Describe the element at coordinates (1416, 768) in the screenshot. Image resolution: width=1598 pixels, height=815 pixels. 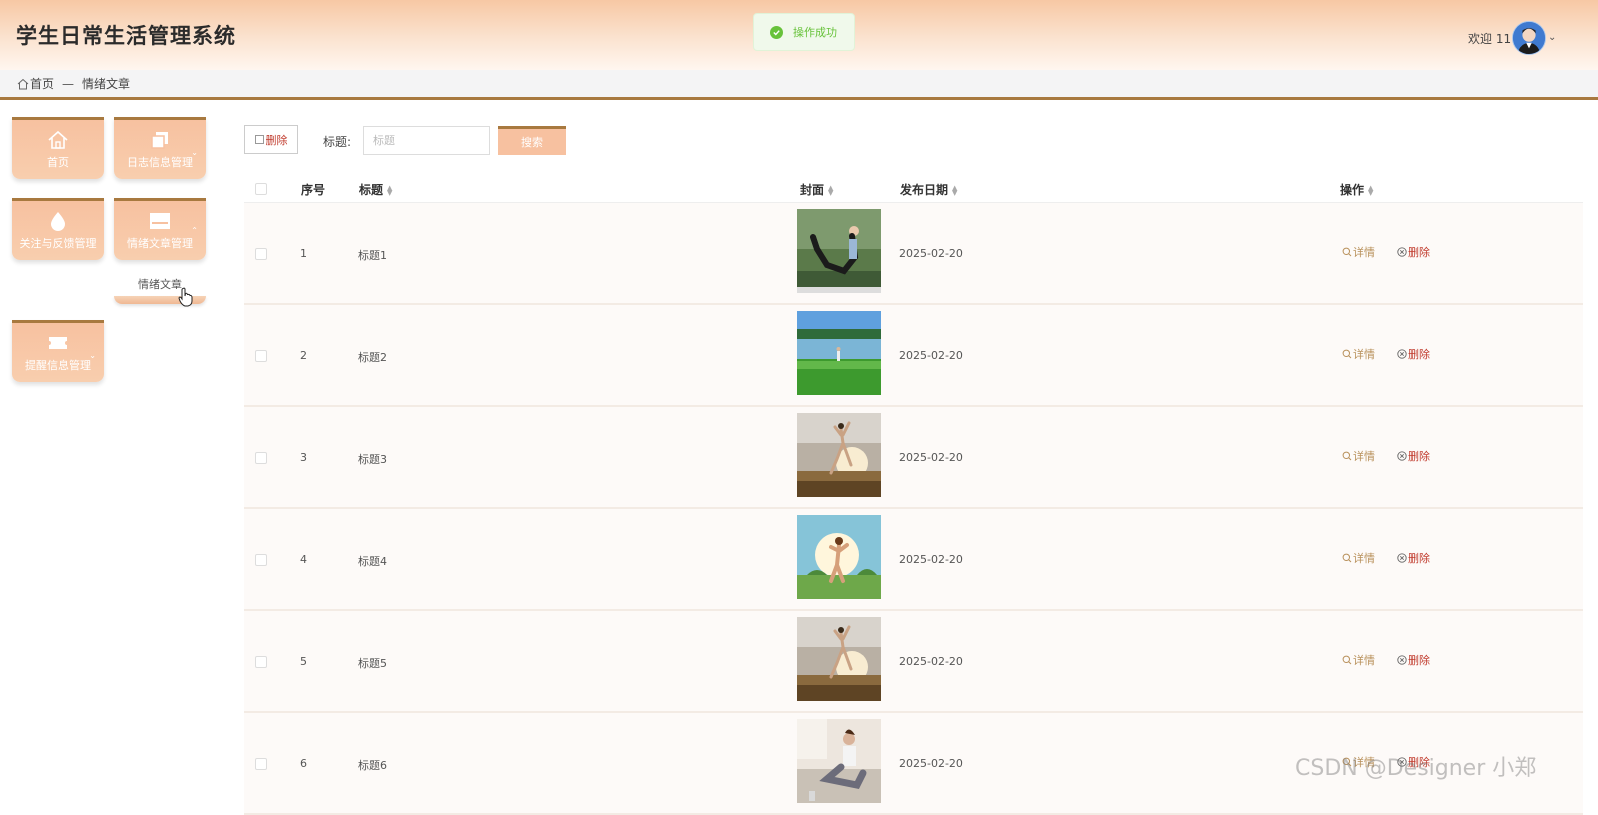
I see `watermark: CSDN @Designer 小郑` at that location.